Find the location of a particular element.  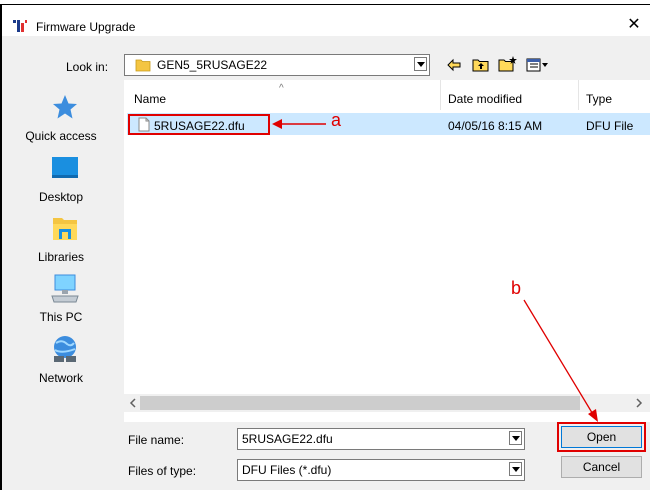

annotation-b-arrowhead is located at coordinates (593, 415).